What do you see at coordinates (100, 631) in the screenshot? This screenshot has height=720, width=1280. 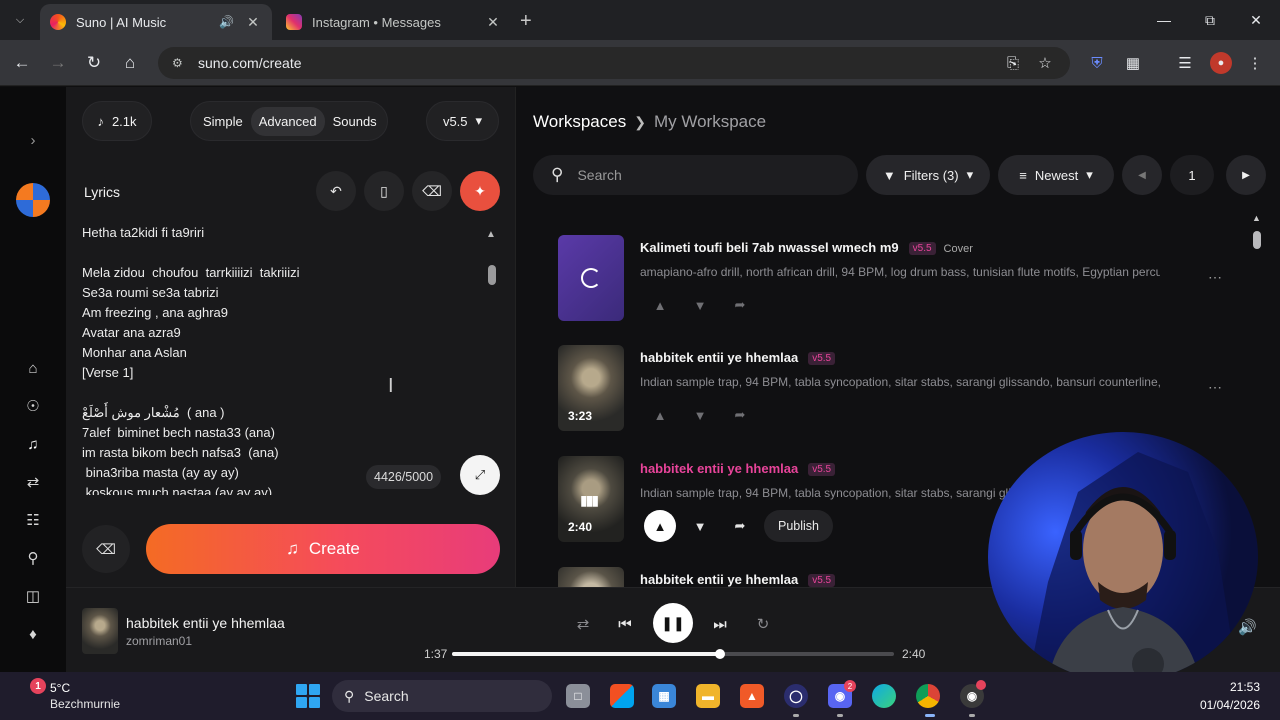 I see `player-cover` at bounding box center [100, 631].